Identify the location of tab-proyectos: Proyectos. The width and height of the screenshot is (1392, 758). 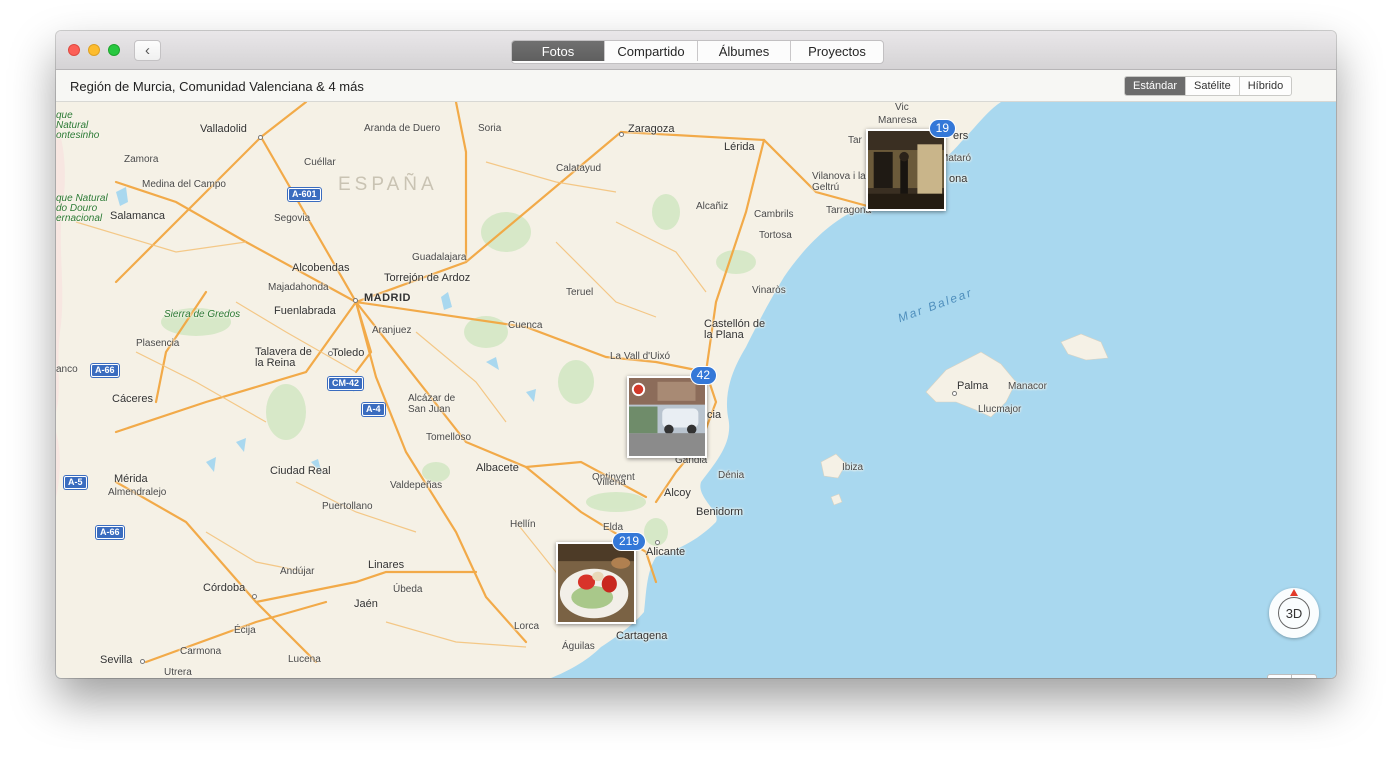
(836, 51).